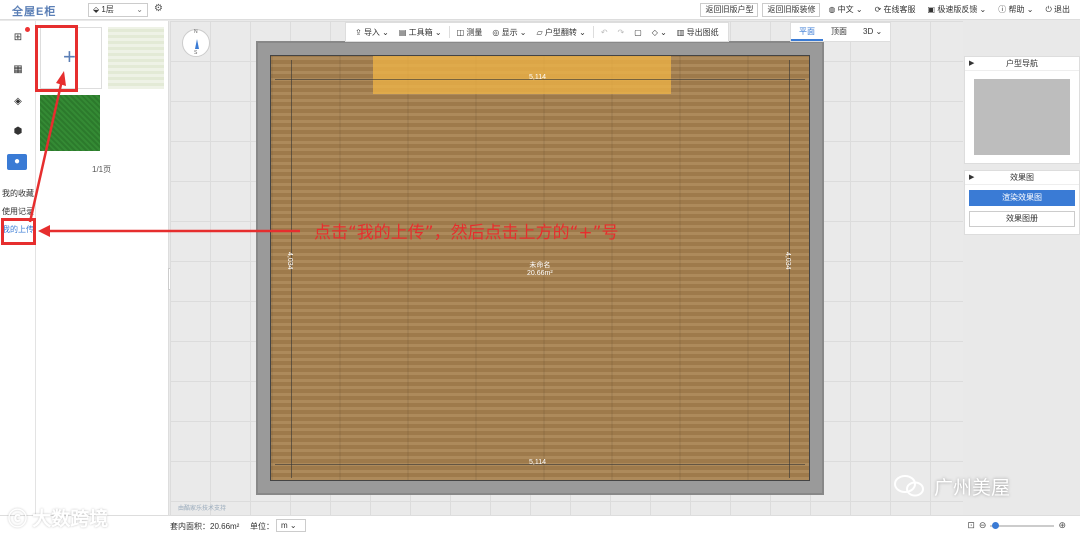 Image resolution: width=1080 pixels, height=535 pixels. What do you see at coordinates (18, 132) in the screenshot?
I see `hexagon-icon: ⬢` at bounding box center [18, 132].